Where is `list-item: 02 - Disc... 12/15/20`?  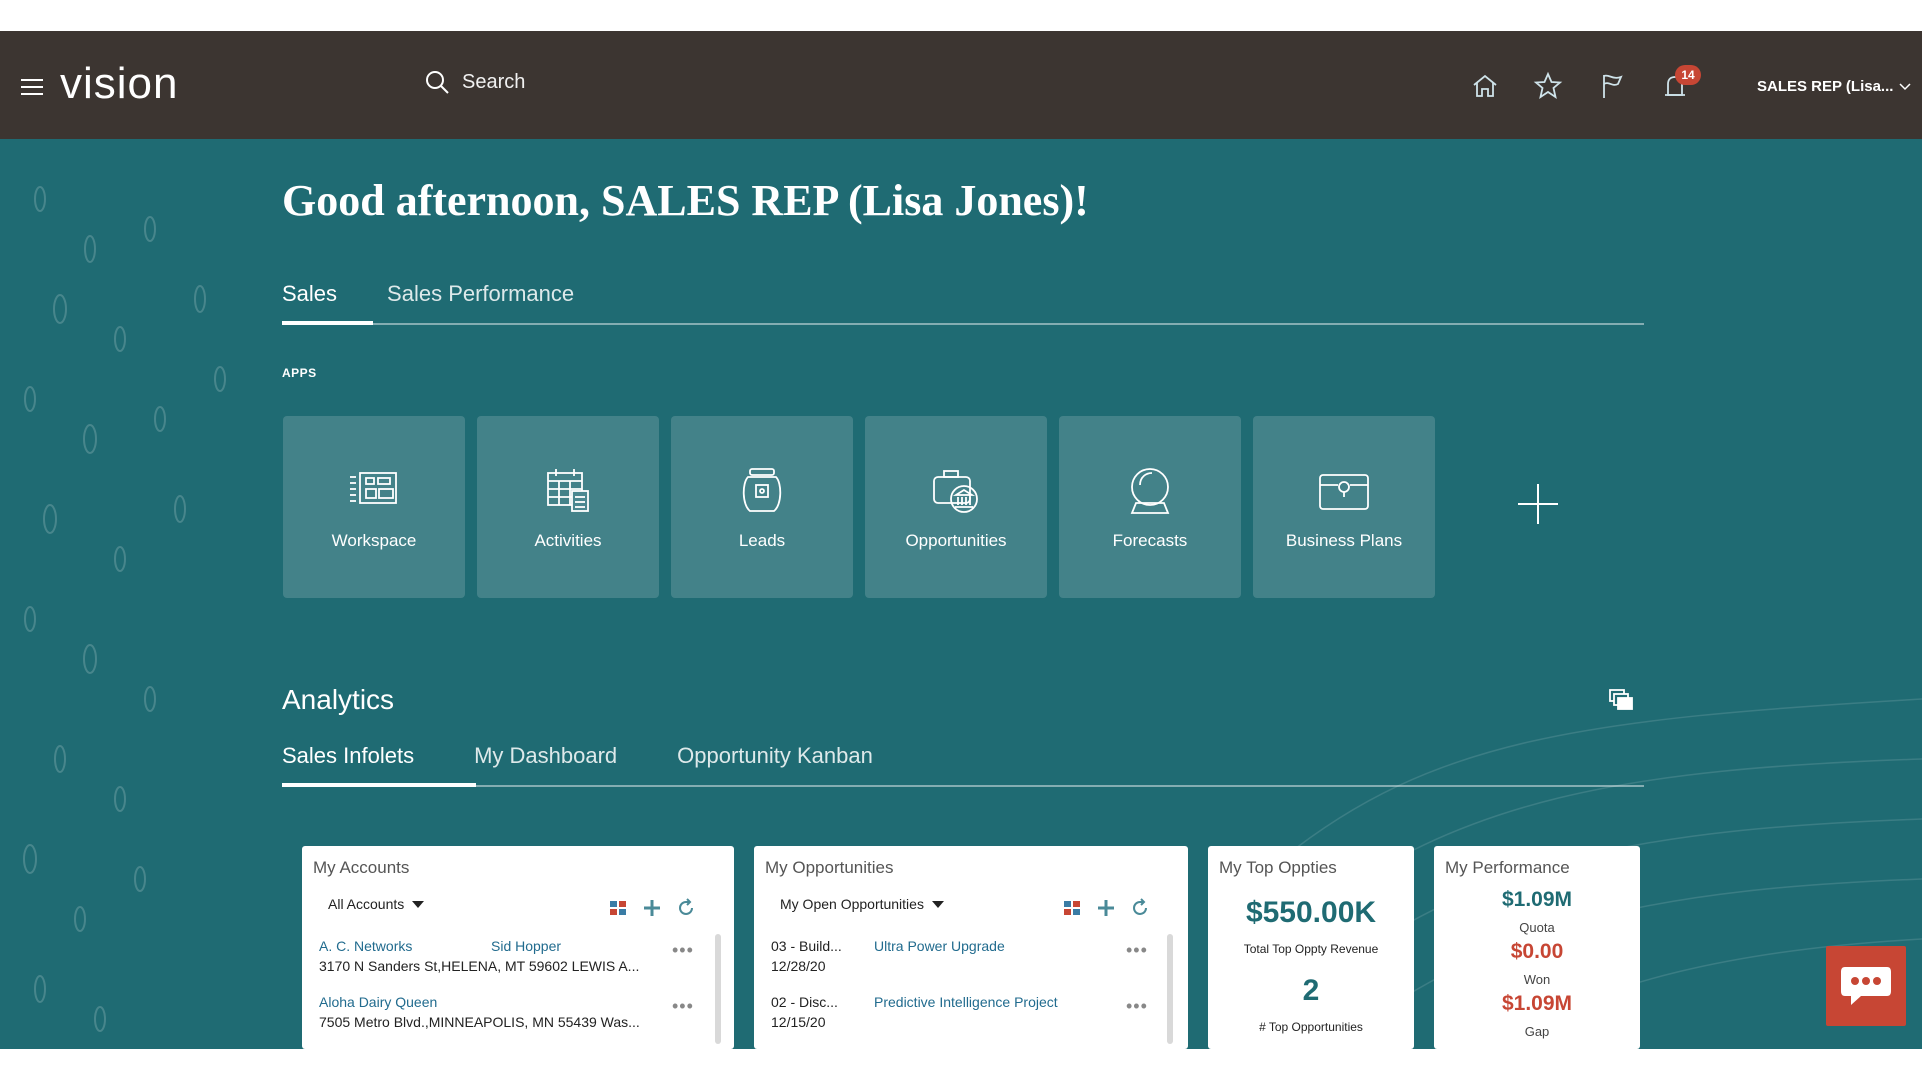 list-item: 02 - Disc... 12/15/20 is located at coordinates (804, 1012).